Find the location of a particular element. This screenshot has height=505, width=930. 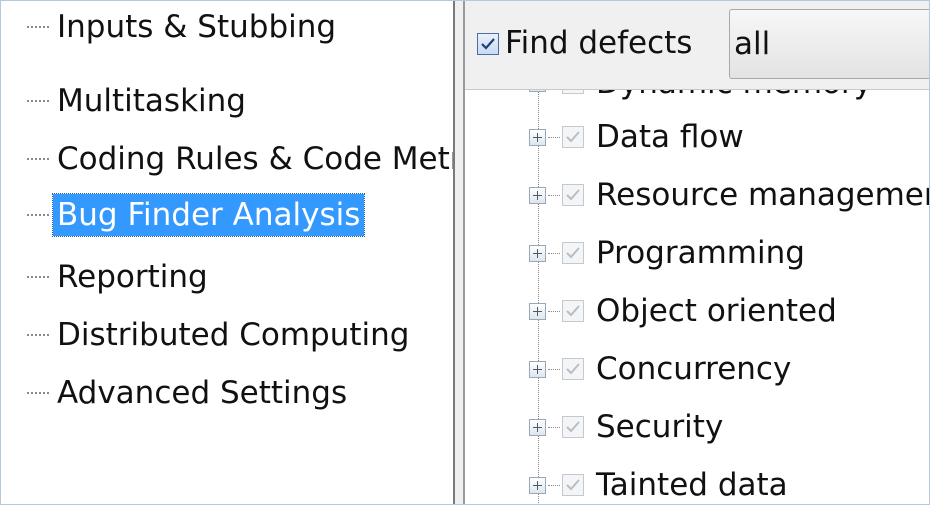

tree-item-resource-management: Resource management is located at coordinates (729, 195).